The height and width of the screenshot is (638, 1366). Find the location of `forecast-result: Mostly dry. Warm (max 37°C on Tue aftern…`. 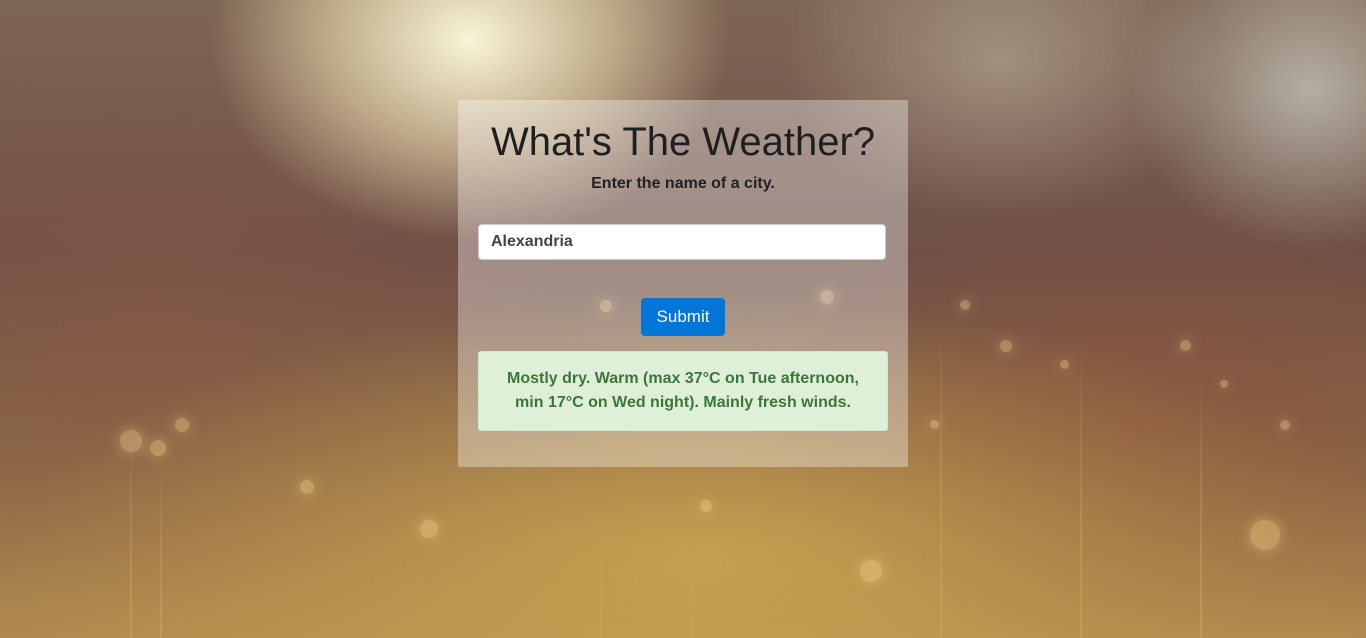

forecast-result: Mostly dry. Warm (max 37°C on Tue aftern… is located at coordinates (683, 391).